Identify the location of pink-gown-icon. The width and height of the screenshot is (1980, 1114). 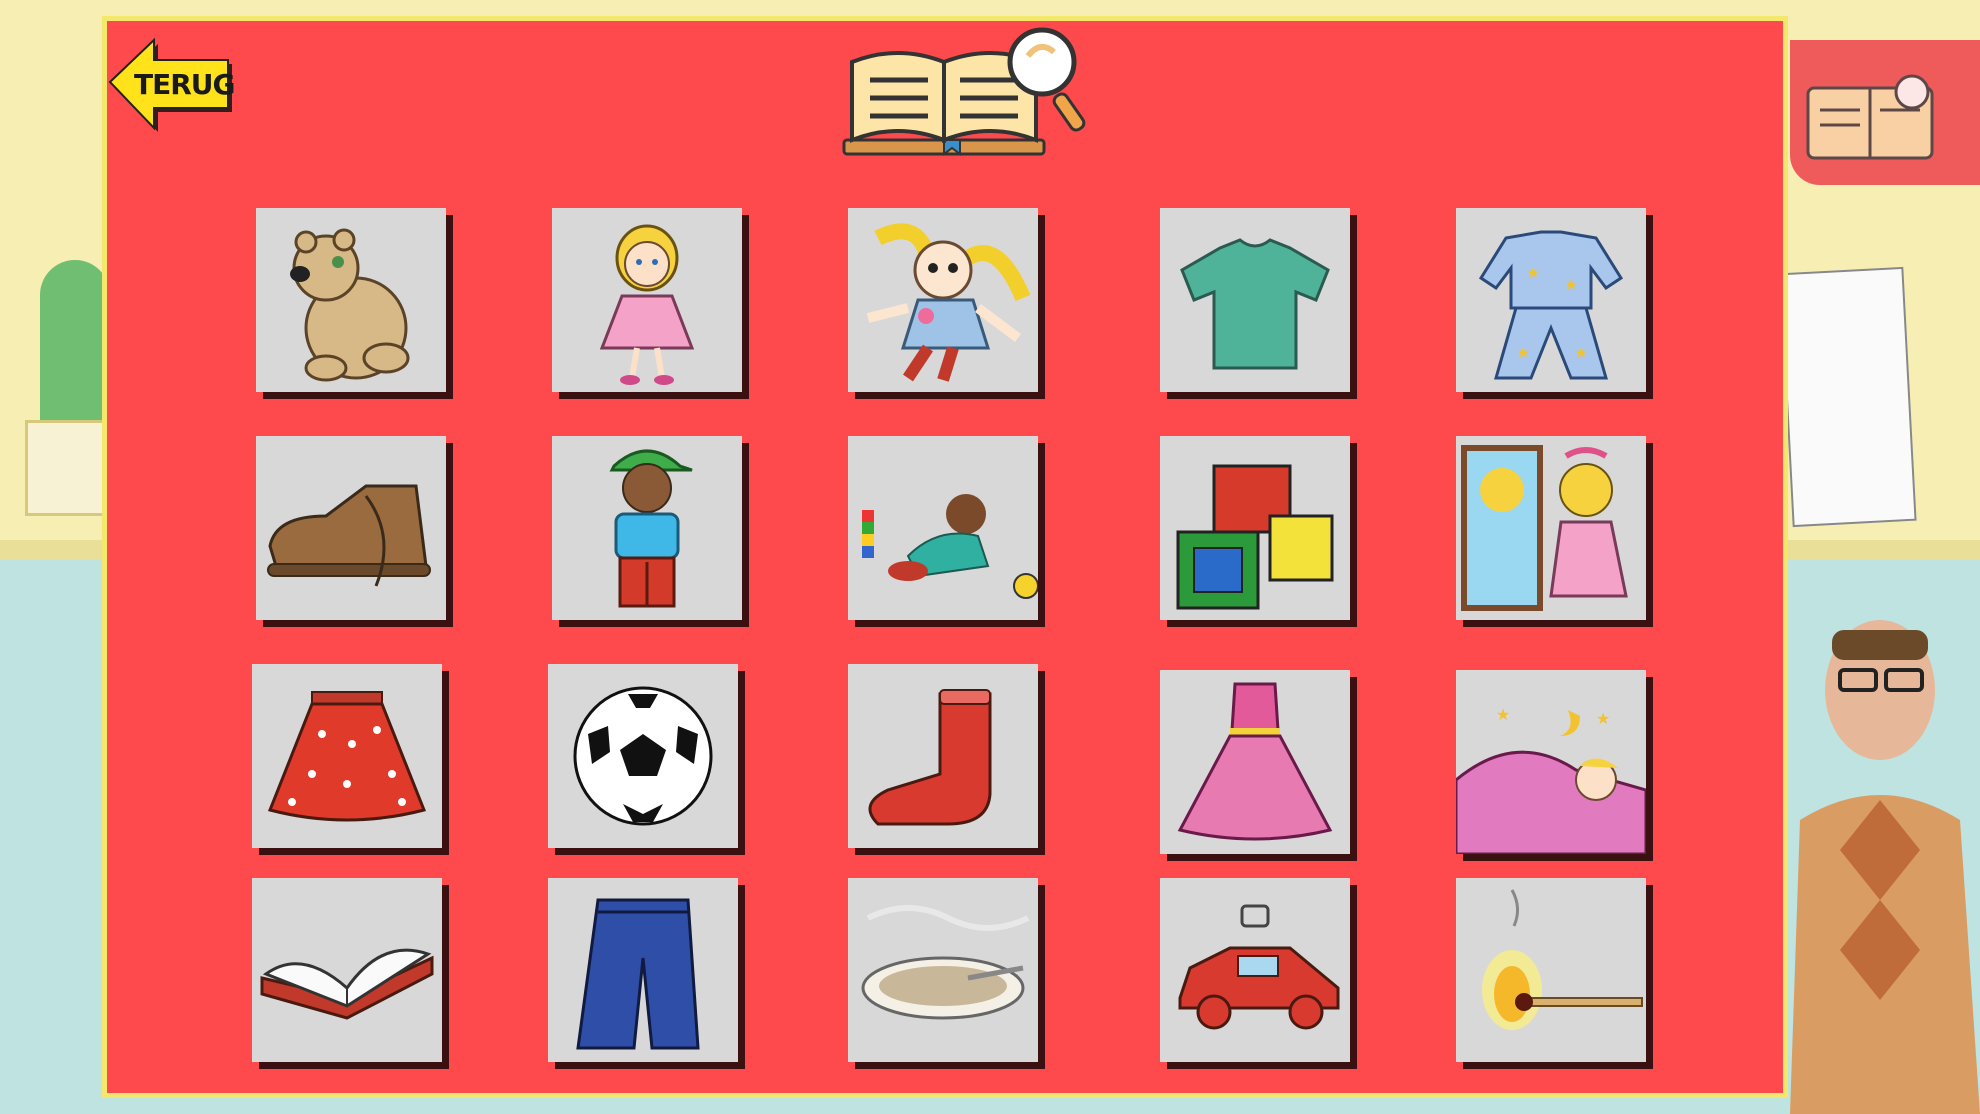
(1255, 761).